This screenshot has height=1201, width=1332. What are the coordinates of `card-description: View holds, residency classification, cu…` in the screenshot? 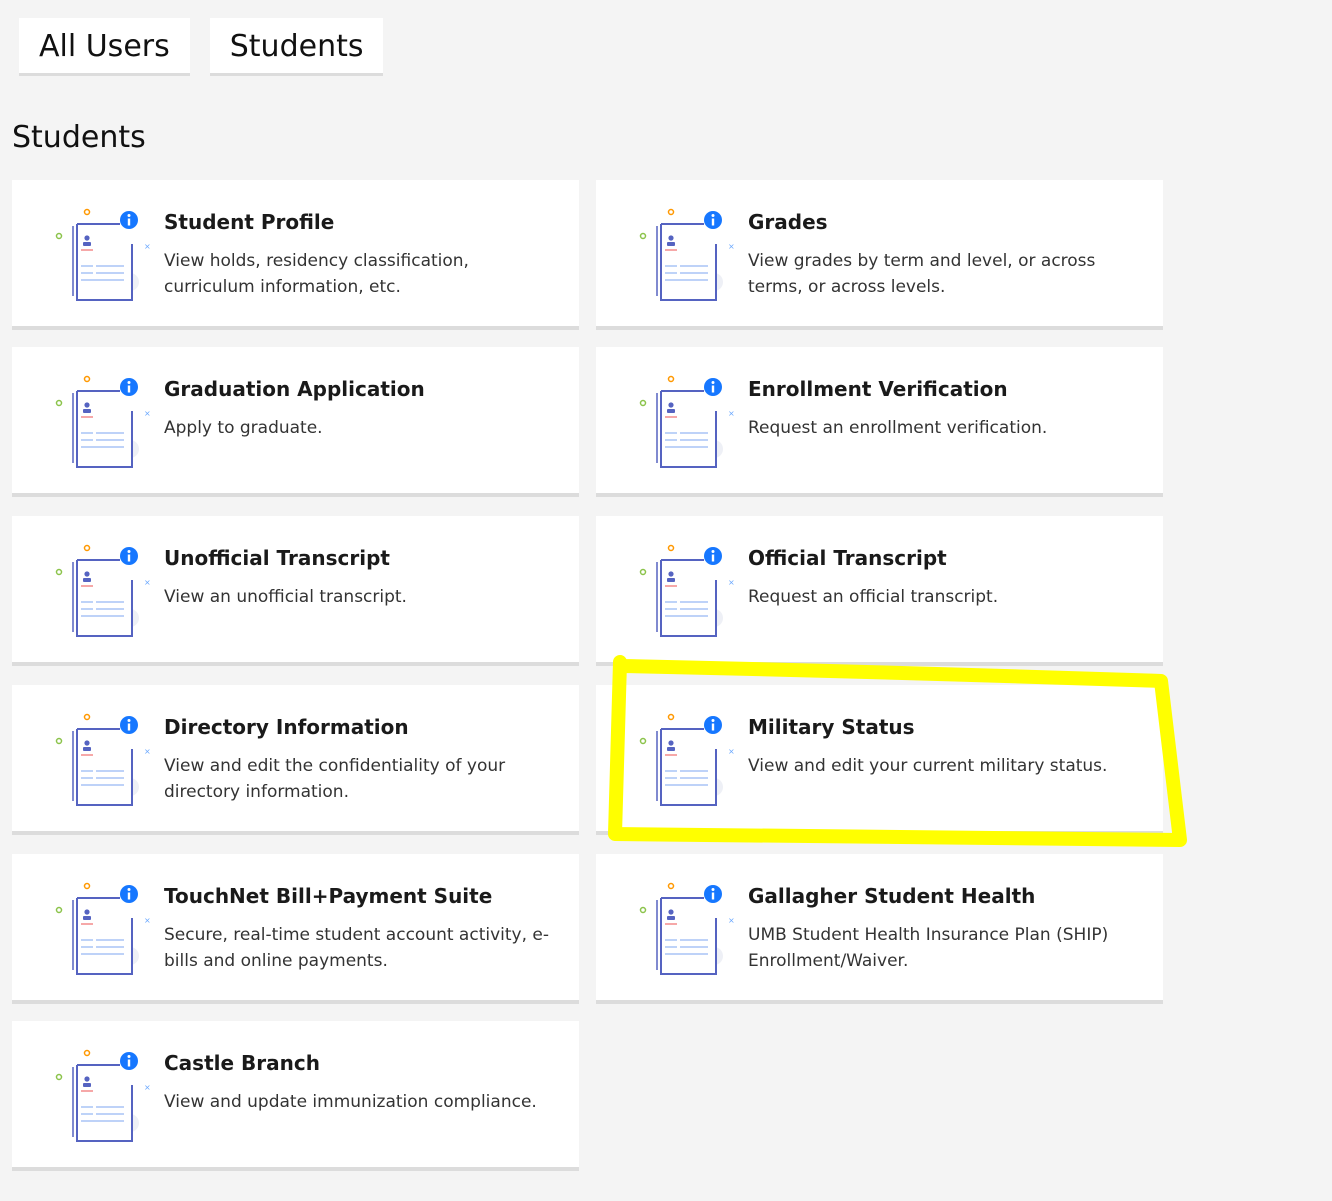 It's located at (316, 274).